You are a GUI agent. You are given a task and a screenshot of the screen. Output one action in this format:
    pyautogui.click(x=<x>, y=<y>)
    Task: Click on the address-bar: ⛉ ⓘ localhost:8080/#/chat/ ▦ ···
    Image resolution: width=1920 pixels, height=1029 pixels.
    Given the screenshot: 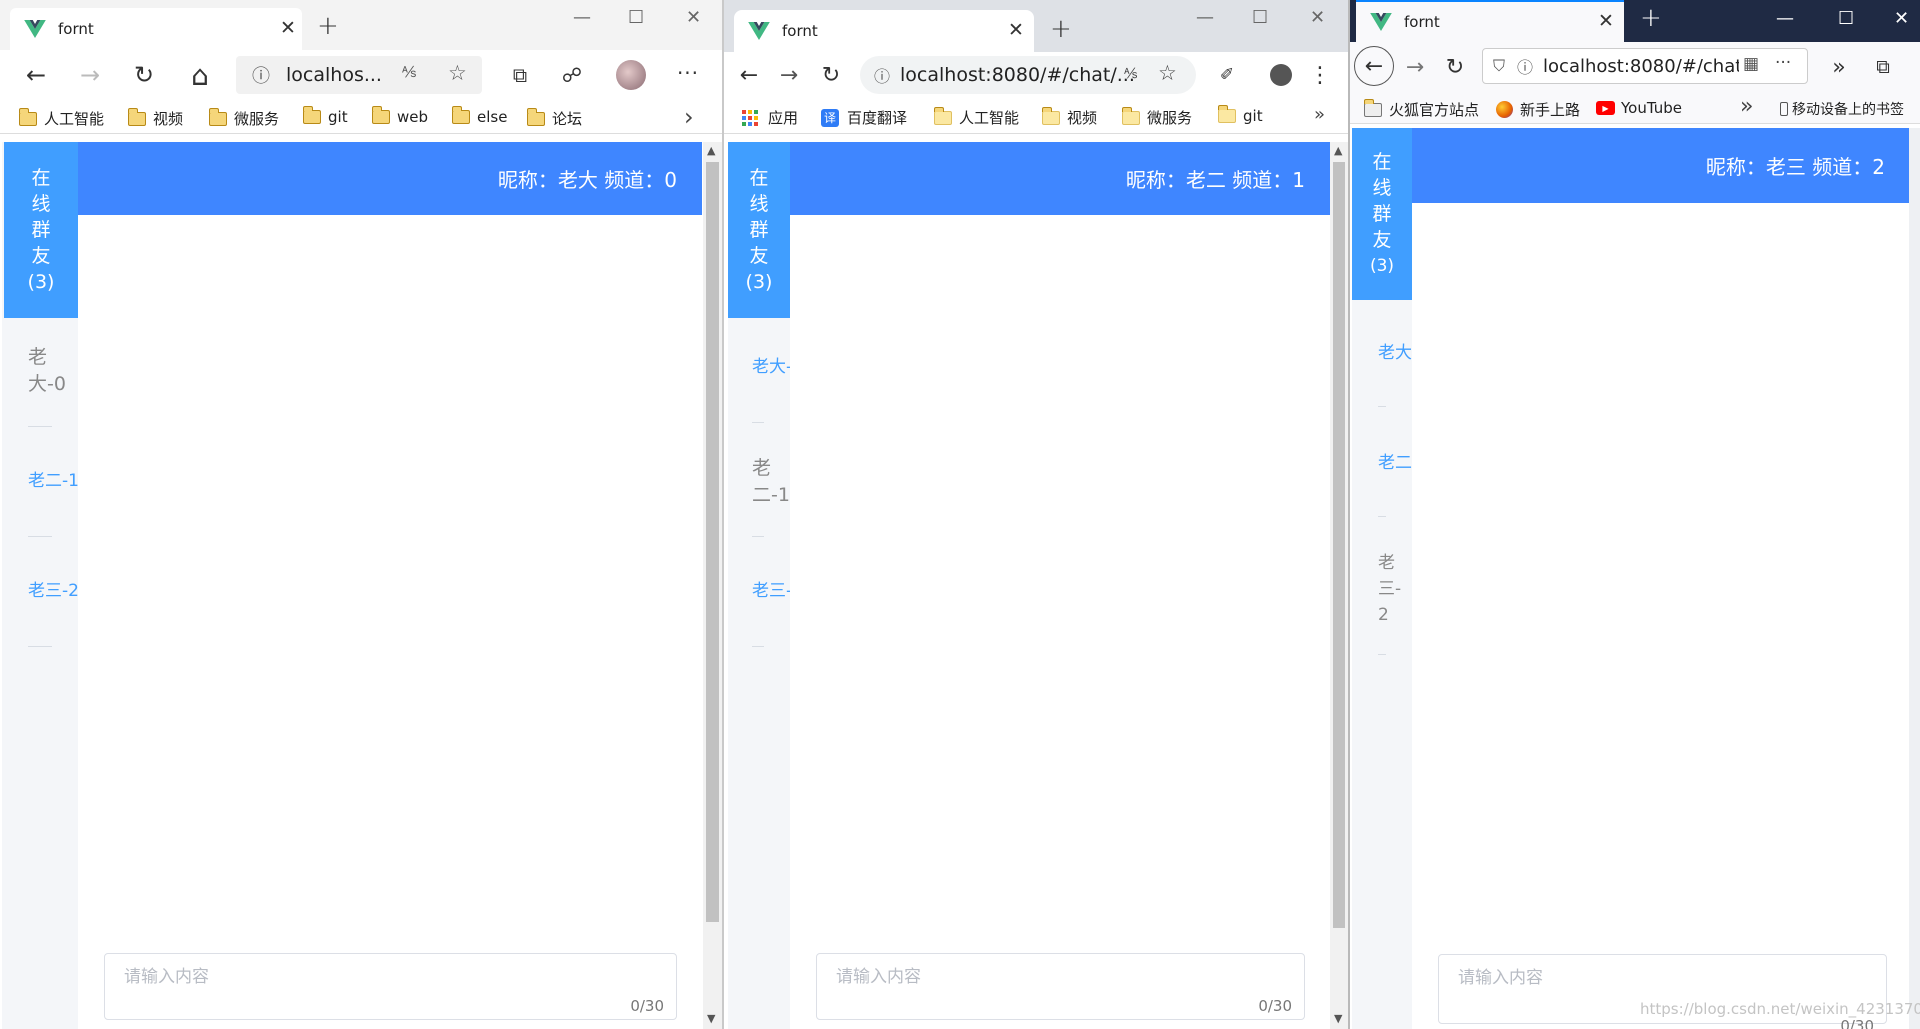 What is the action you would take?
    pyautogui.click(x=1645, y=66)
    